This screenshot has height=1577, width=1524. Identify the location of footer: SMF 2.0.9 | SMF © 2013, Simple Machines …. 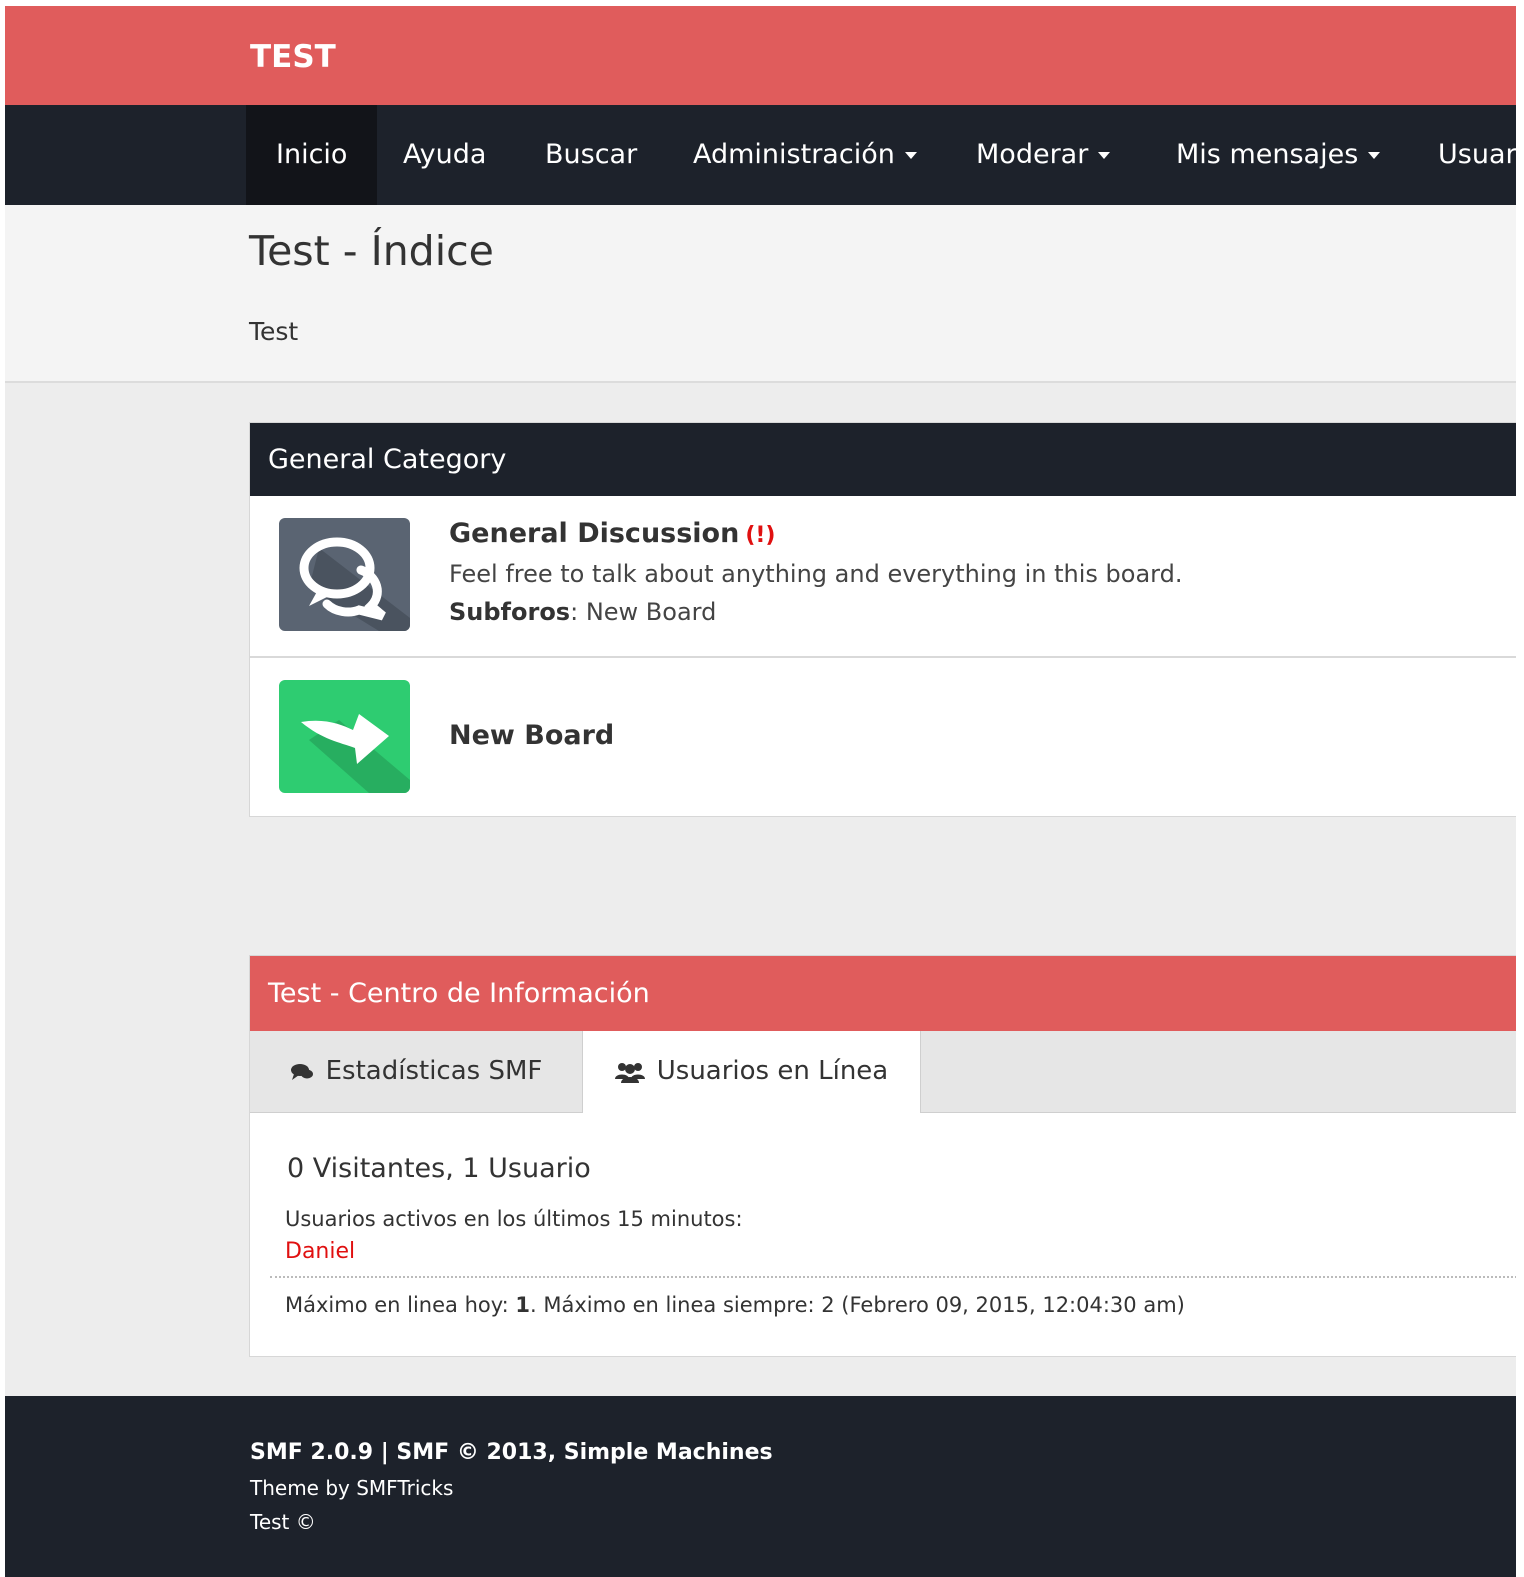
(760, 1486).